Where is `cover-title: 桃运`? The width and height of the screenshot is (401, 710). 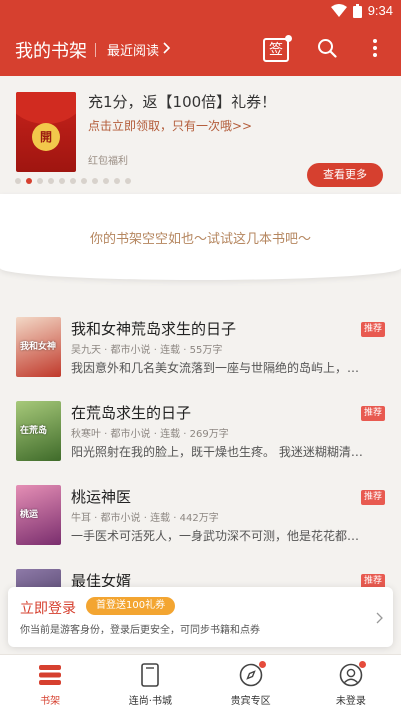
cover-title: 桃运 is located at coordinates (29, 515).